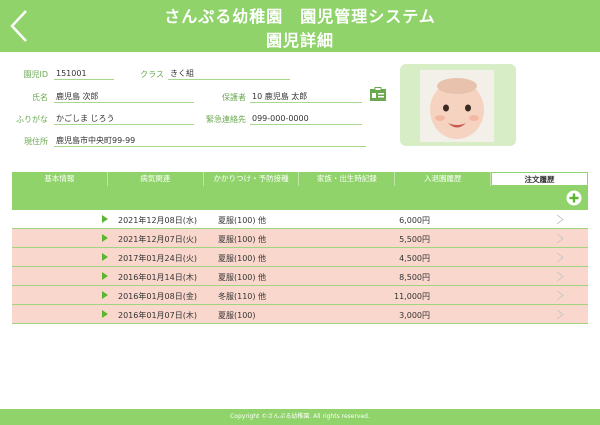  I want to click on order-row: 2016年01月14日(木) 夏服(100) 他 8,500円, so click(300, 276).